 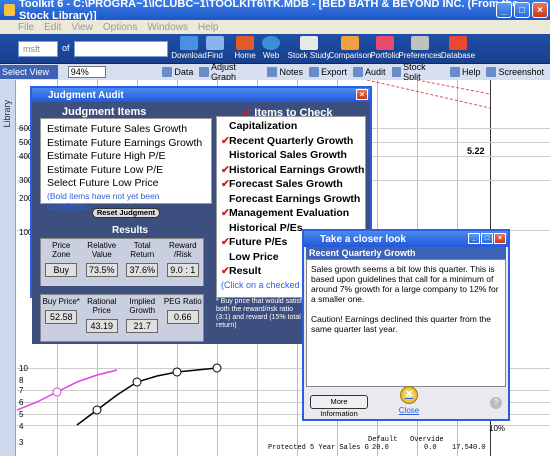 I want to click on judgment-item: Estimate Future High P/E, so click(x=126, y=157).